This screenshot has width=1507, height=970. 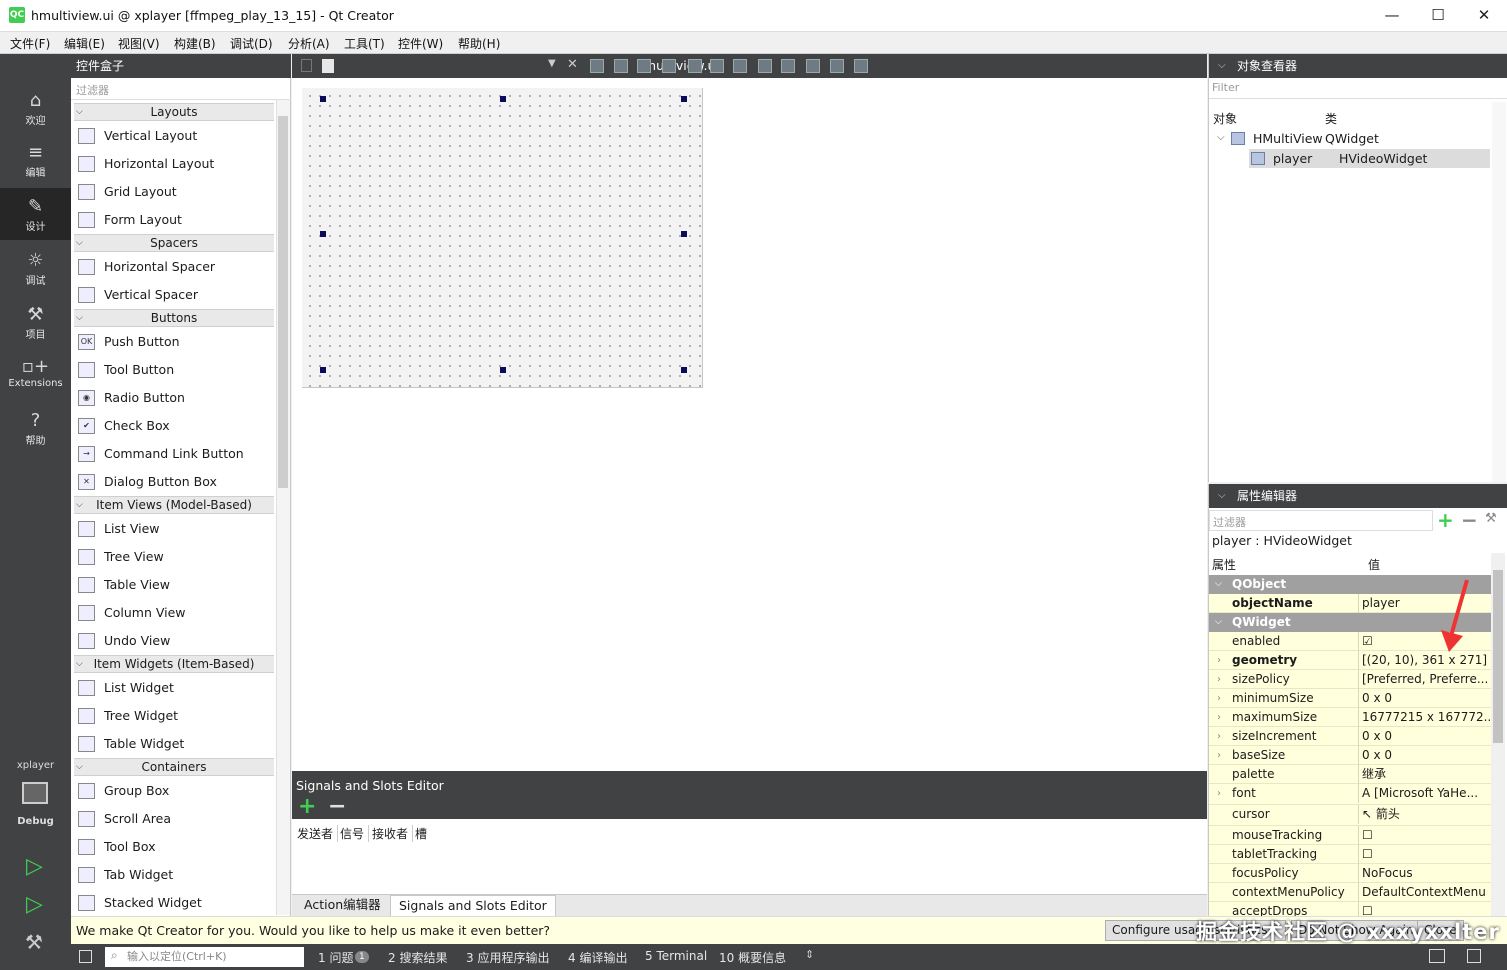 I want to click on property-value: DefaultContextMenu, so click(x=1427, y=892).